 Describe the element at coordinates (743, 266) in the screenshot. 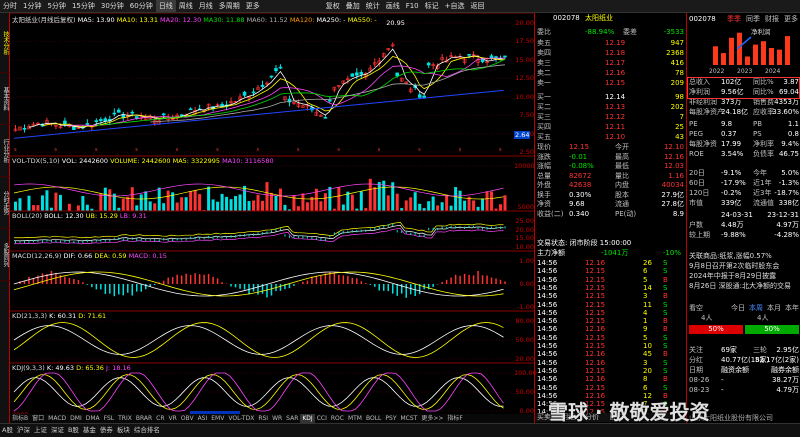

I see `news-item-1: 9月8日召开第2次临时股东会` at that location.